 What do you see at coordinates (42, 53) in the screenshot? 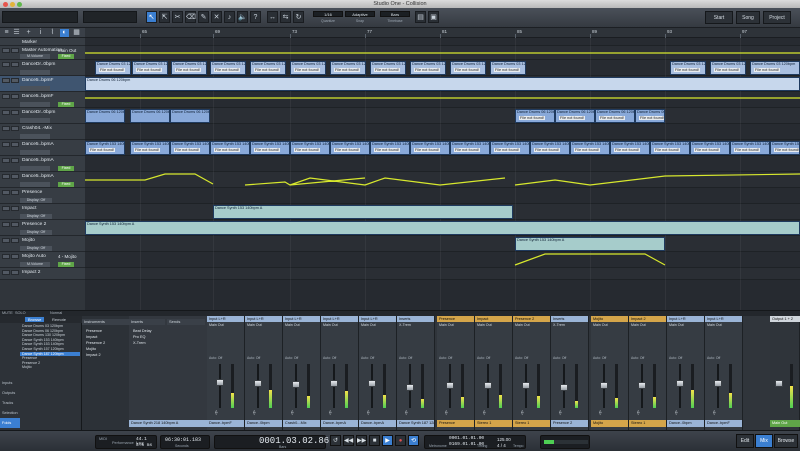
I see `track-header: Master Automation Main Out M.Volume Fixed` at bounding box center [42, 53].